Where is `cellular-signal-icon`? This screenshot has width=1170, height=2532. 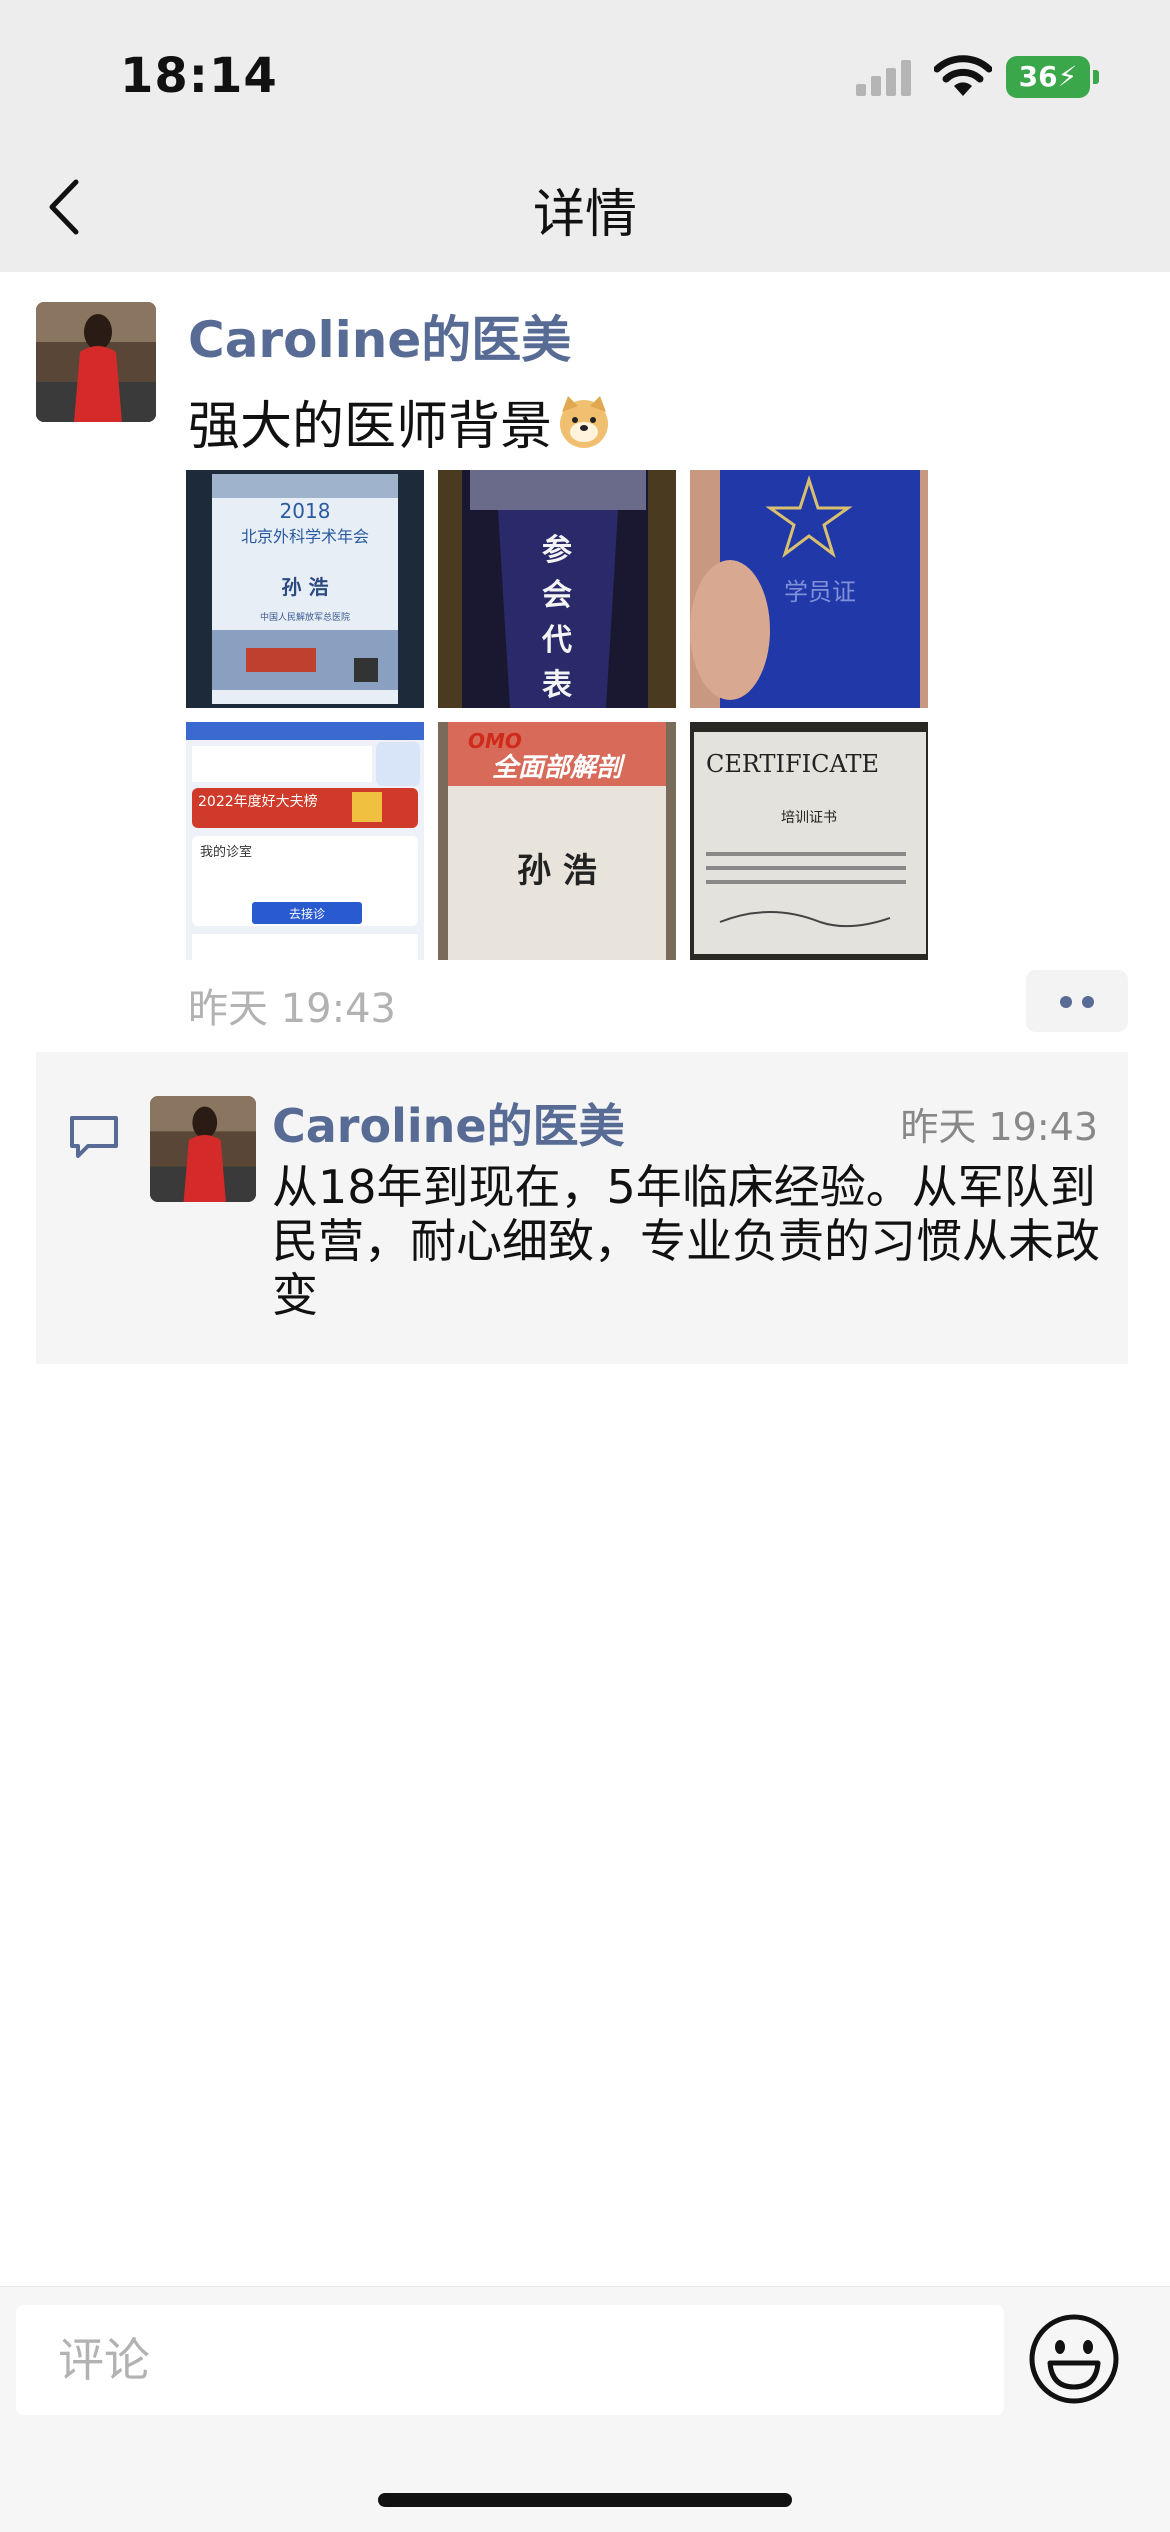
cellular-signal-icon is located at coordinates (883, 78).